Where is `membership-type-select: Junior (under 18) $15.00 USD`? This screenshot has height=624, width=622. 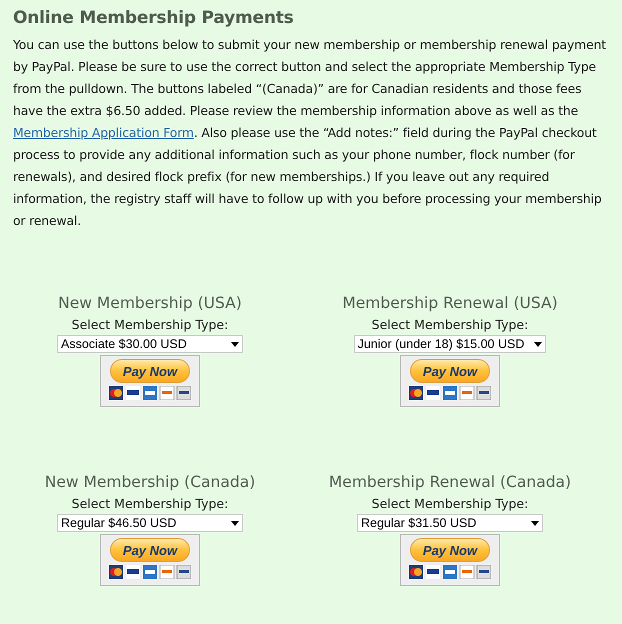
membership-type-select: Junior (under 18) $15.00 USD is located at coordinates (450, 344).